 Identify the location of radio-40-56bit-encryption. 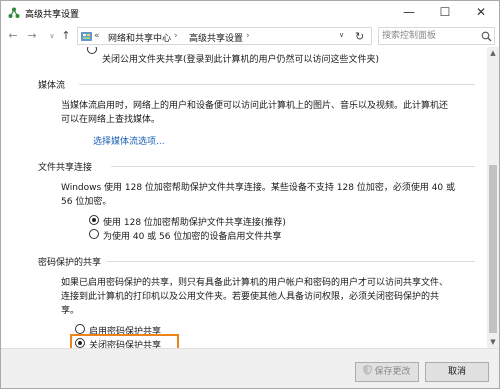
(94, 234).